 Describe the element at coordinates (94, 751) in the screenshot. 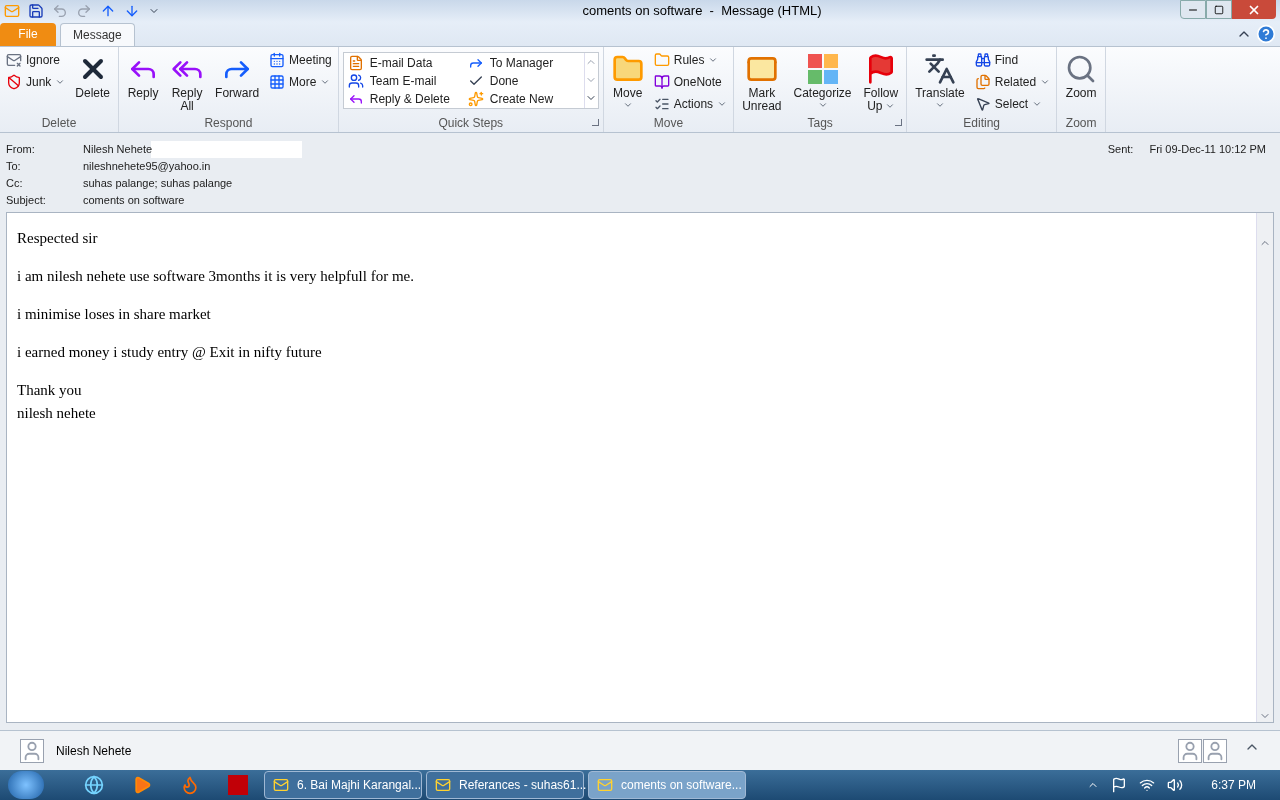

I see `contact-name: Nilesh Nehete` at that location.